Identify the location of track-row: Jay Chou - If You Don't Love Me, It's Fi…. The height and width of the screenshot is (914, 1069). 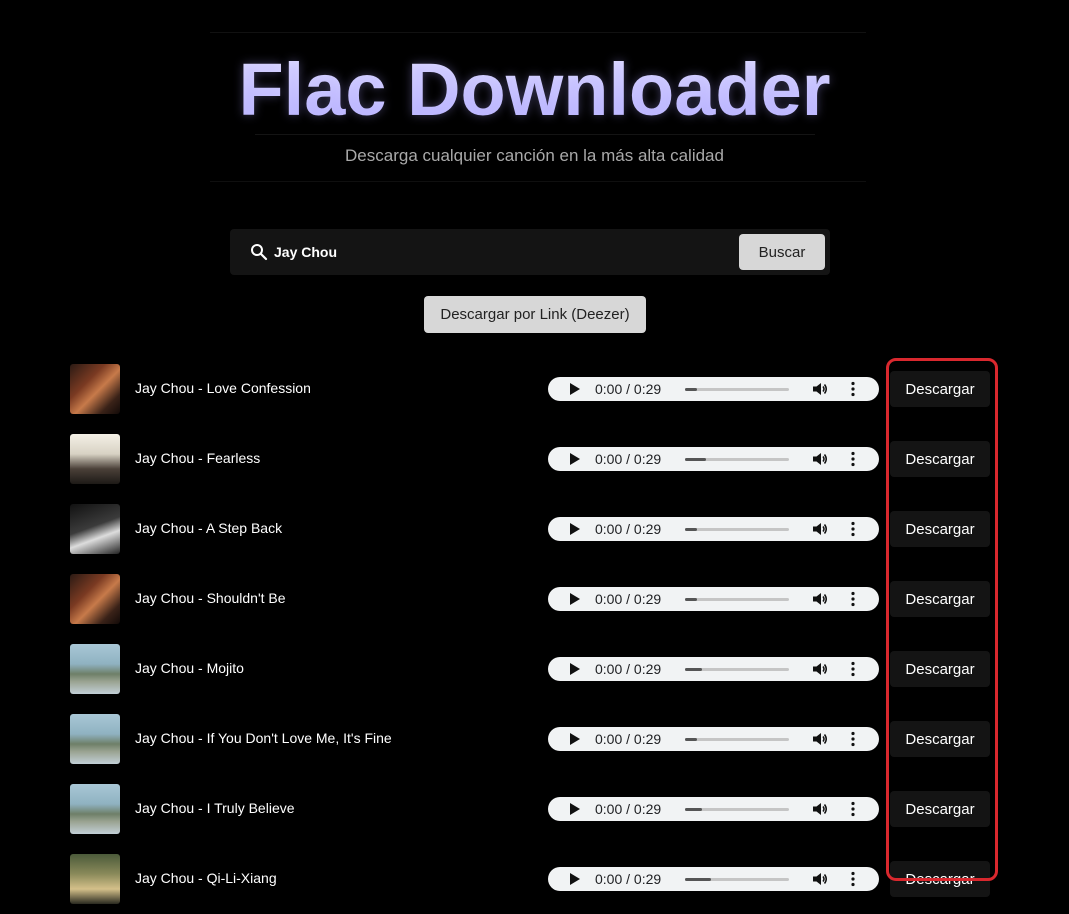
(534, 739).